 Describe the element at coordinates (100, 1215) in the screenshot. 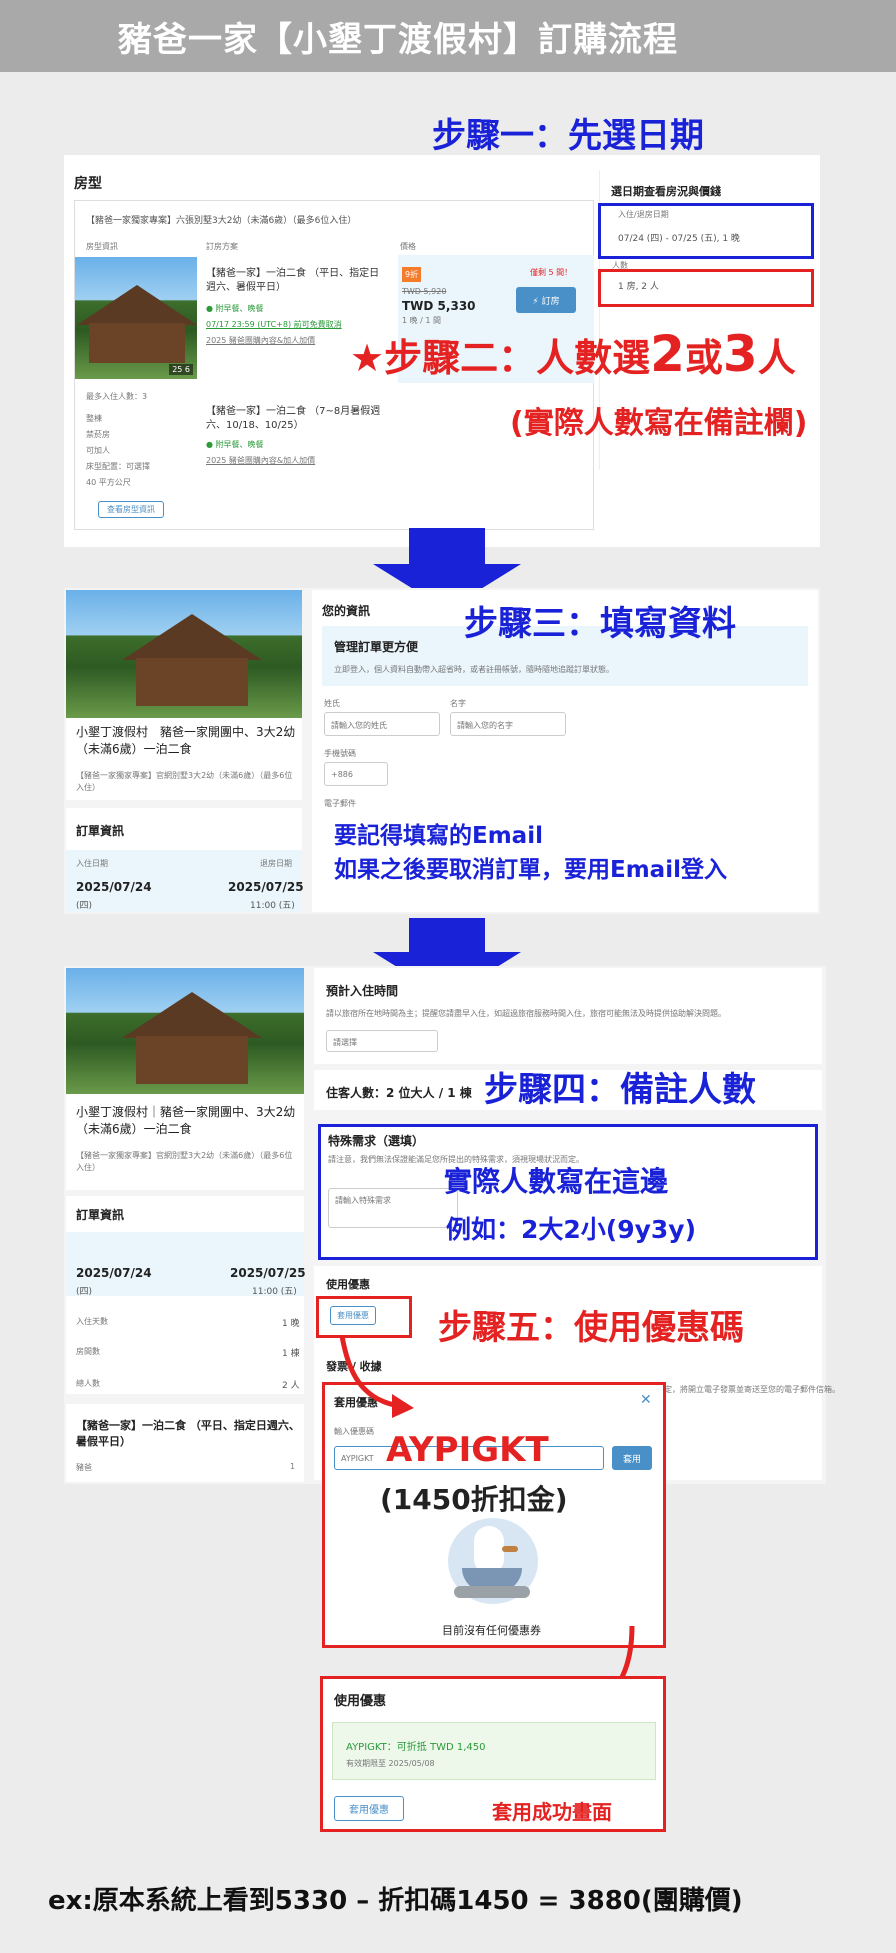

I see `notes-order-title: 訂單資訊` at that location.